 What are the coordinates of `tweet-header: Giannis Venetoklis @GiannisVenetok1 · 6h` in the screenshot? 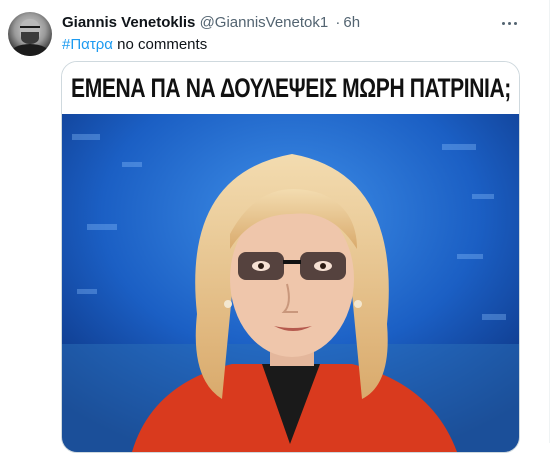 It's located at (211, 23).